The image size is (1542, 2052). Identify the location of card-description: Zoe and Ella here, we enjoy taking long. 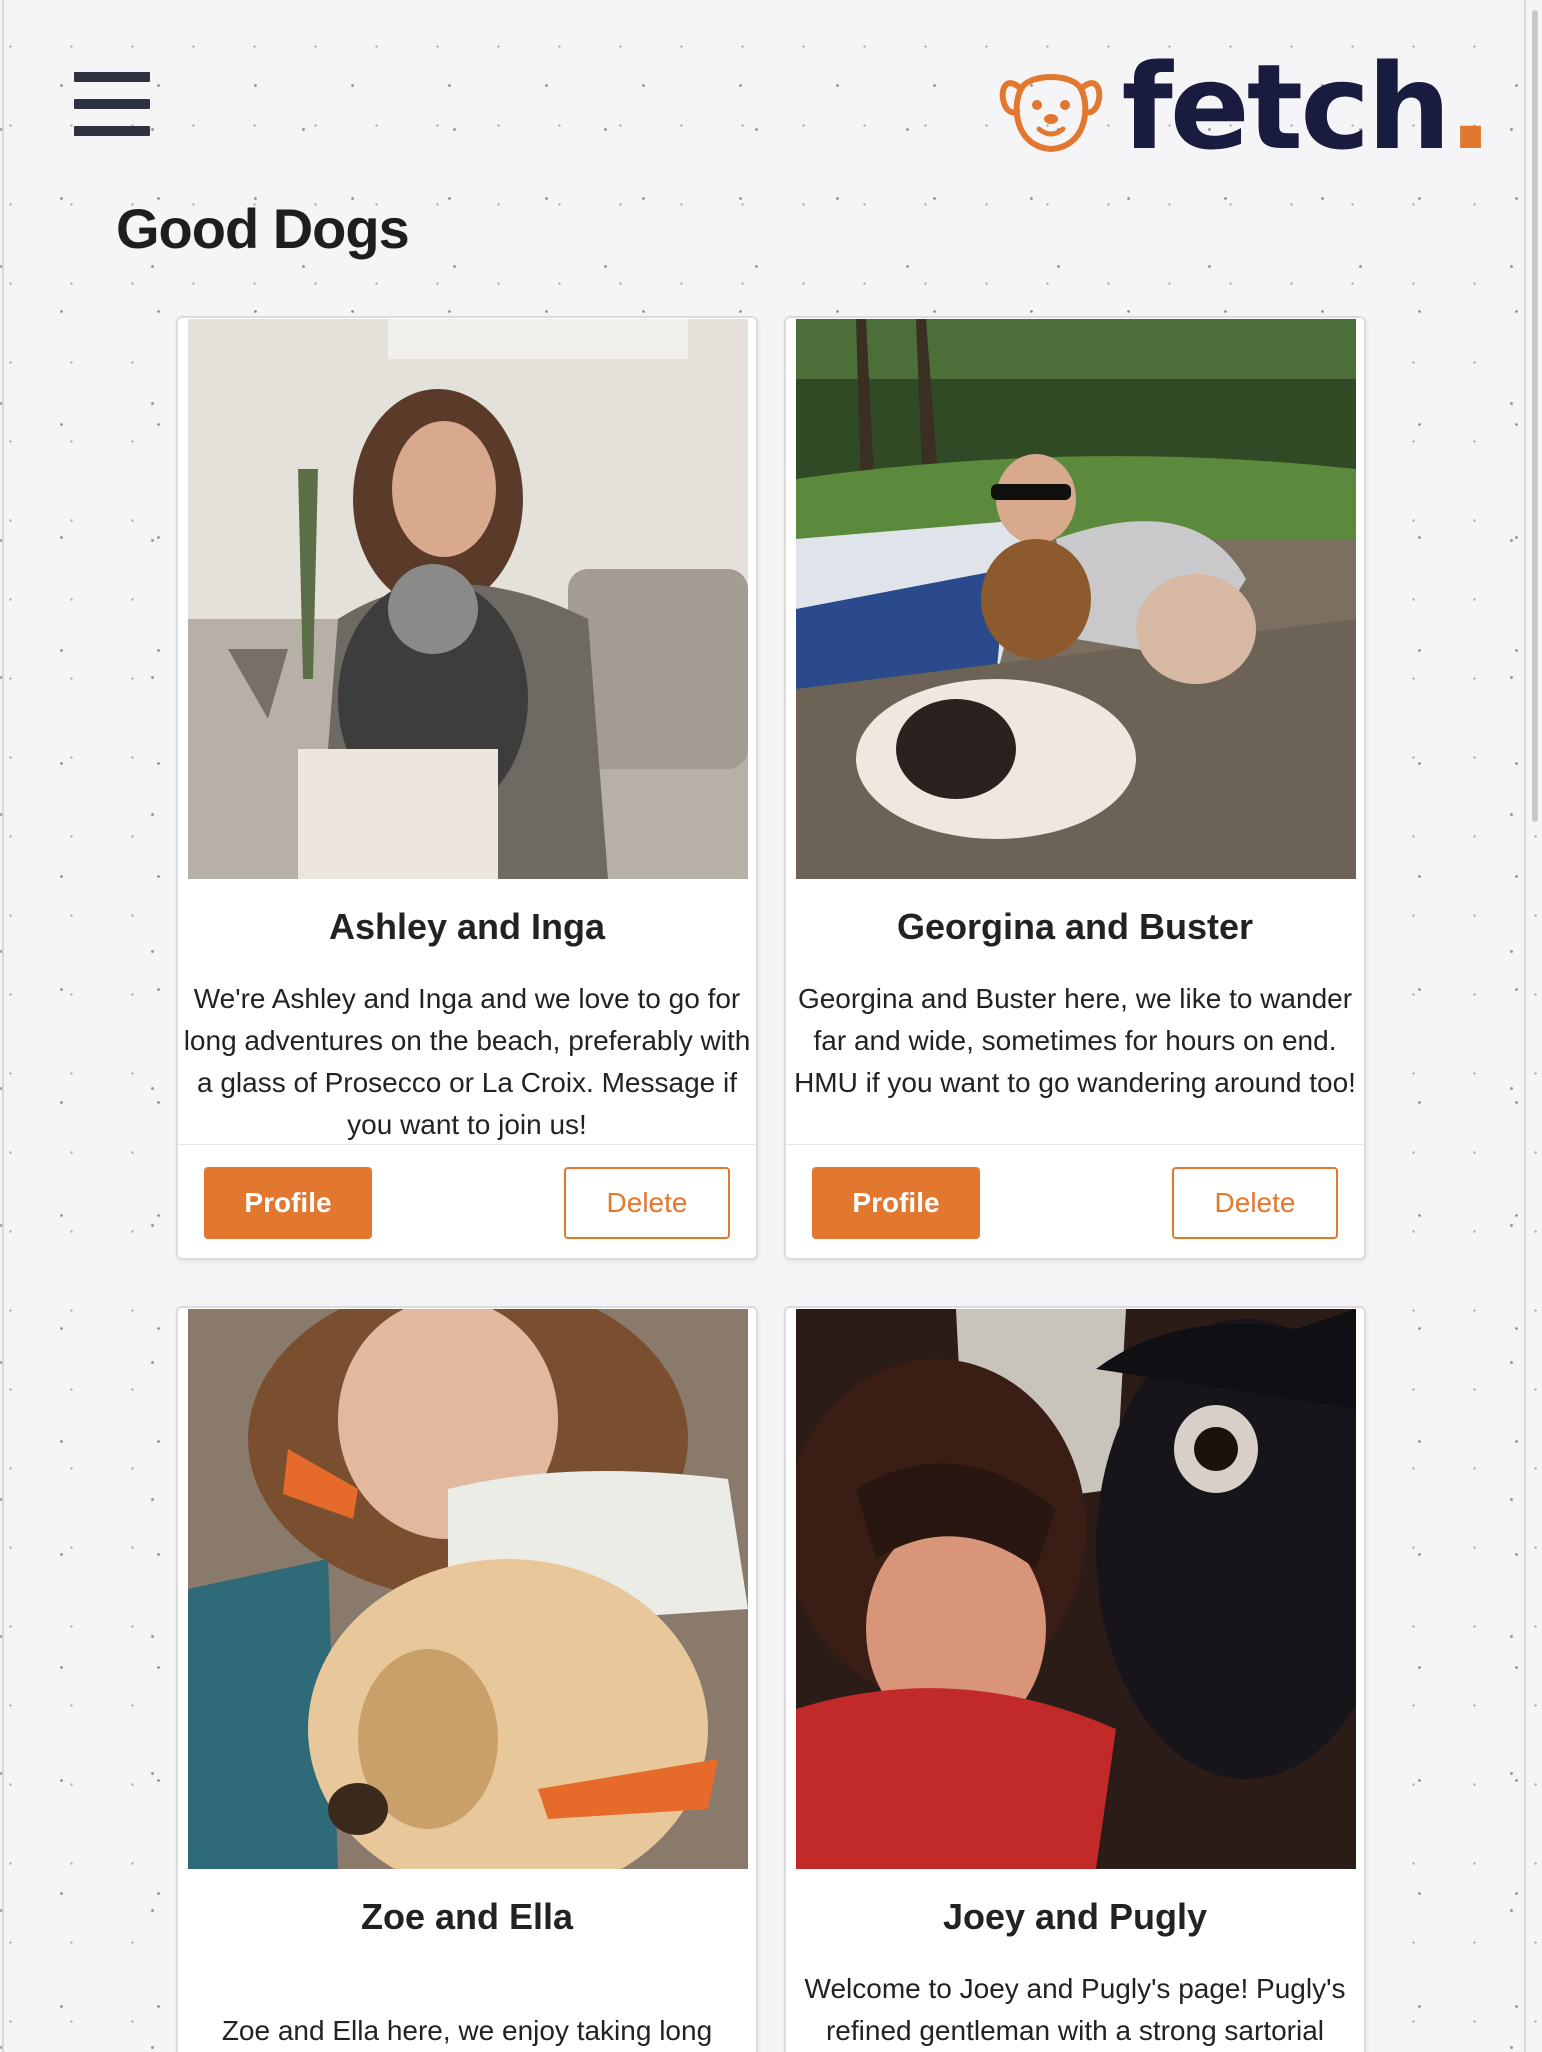
(467, 2030).